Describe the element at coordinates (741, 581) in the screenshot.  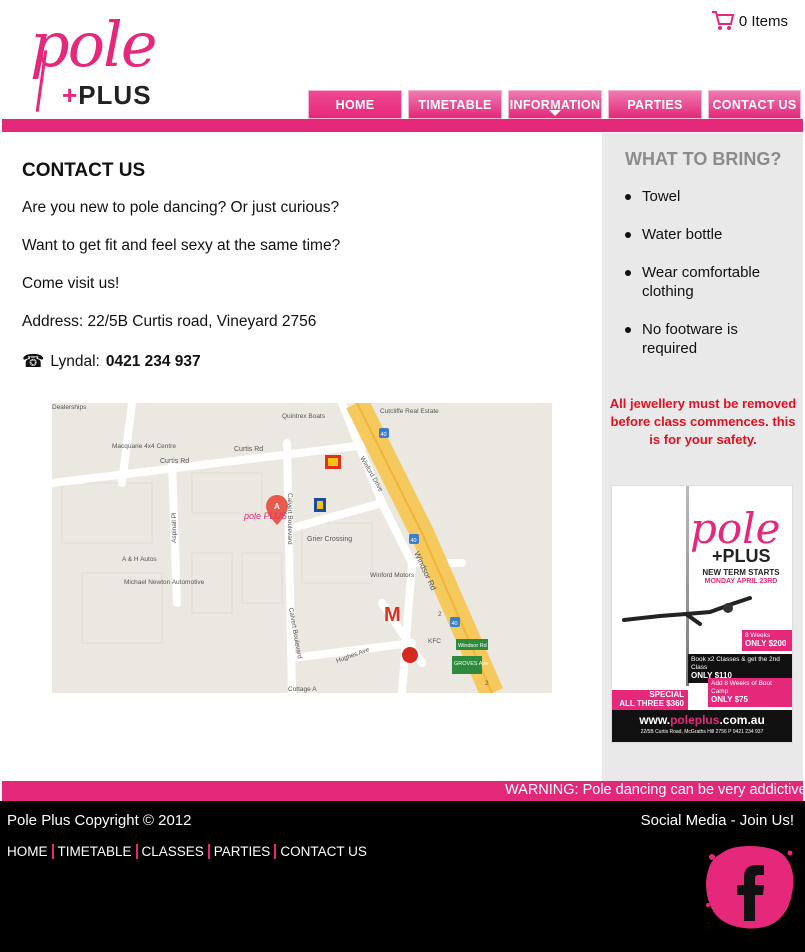
I see `promo-date: MONDAY APRIL 23RD` at that location.